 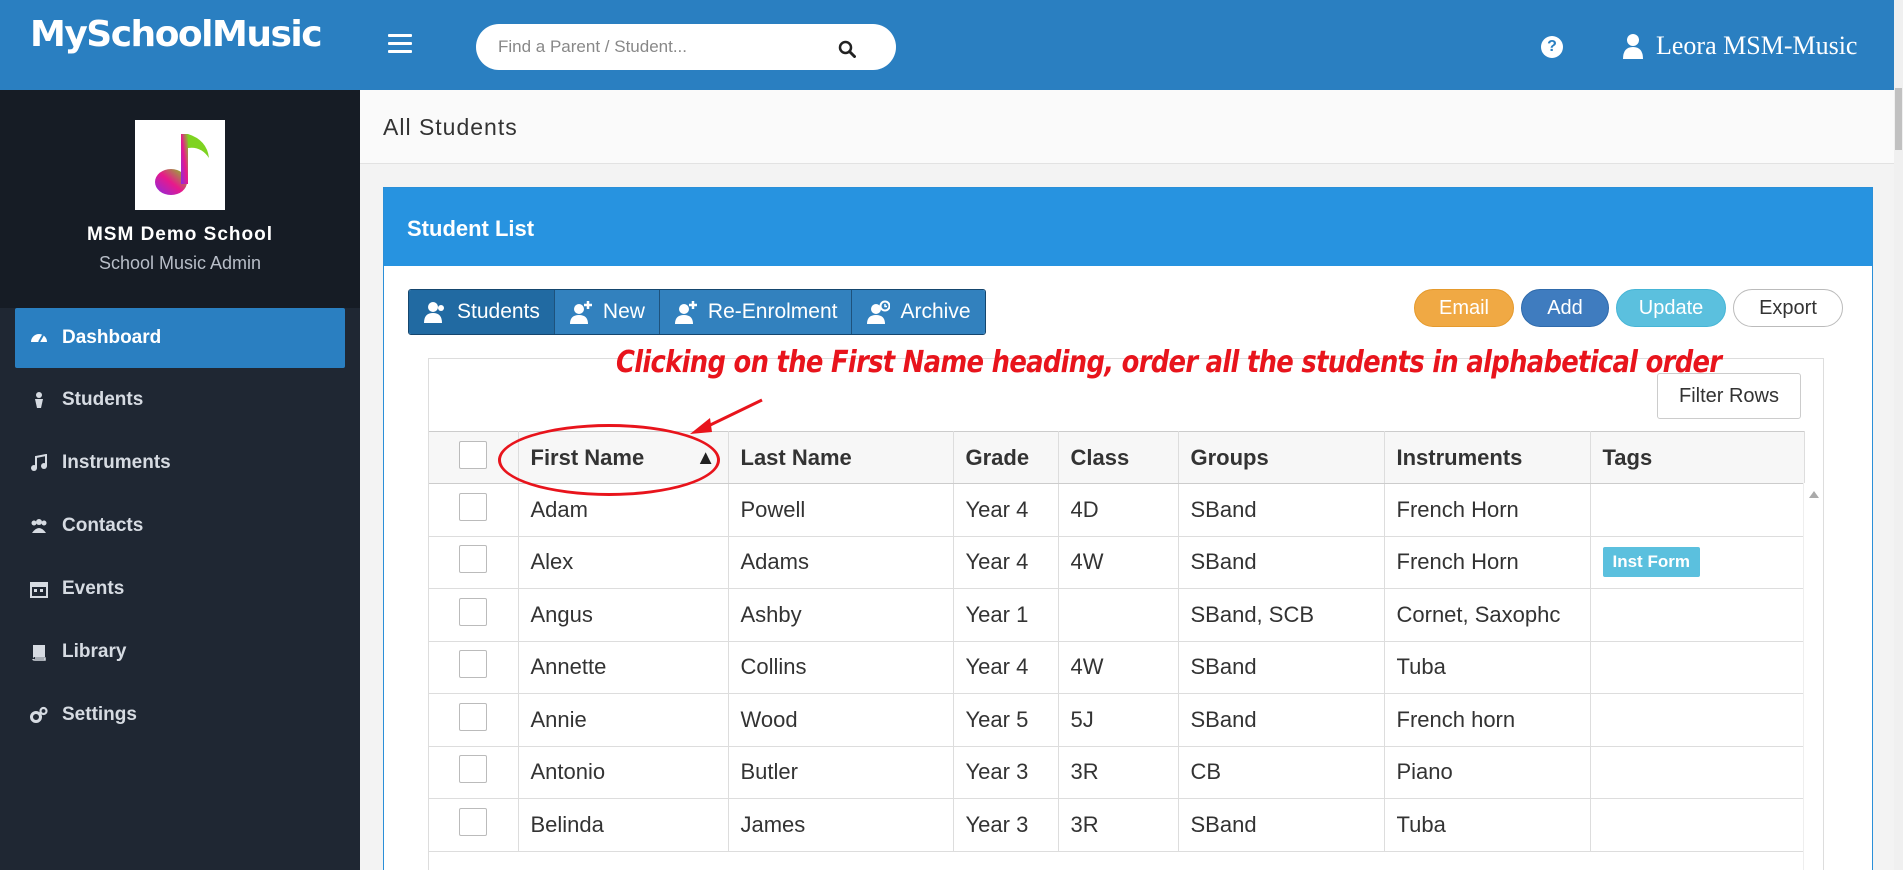 What do you see at coordinates (482, 312) in the screenshot?
I see `students-button: Students` at bounding box center [482, 312].